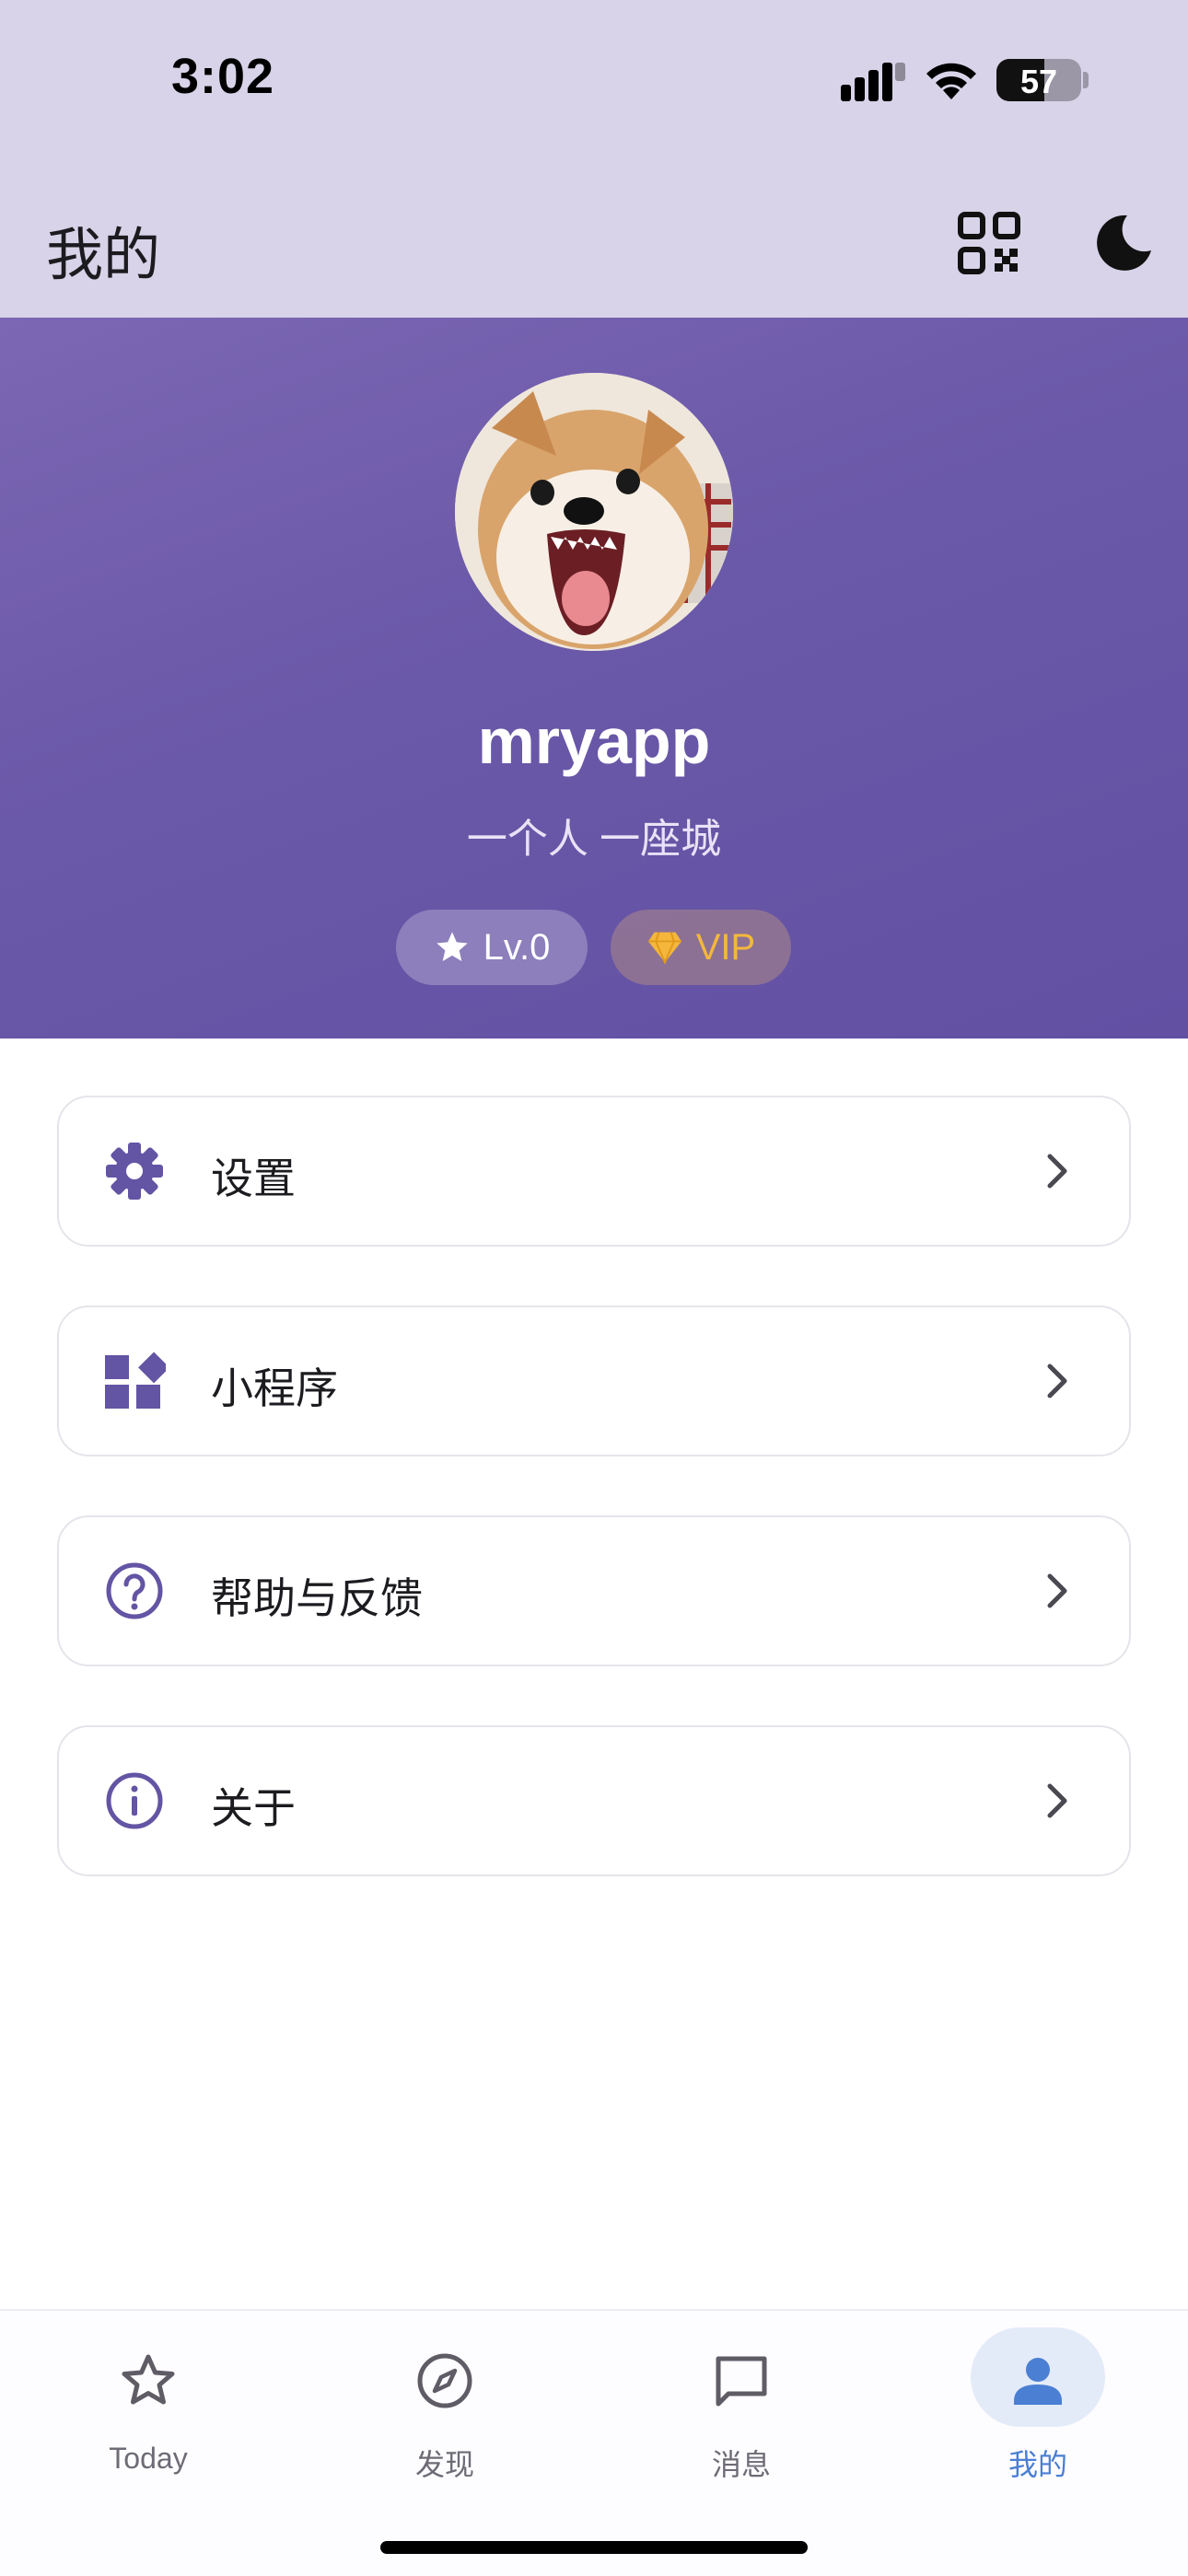 The image size is (1188, 2576). What do you see at coordinates (253, 1178) in the screenshot?
I see `menu-item-label: 设置` at bounding box center [253, 1178].